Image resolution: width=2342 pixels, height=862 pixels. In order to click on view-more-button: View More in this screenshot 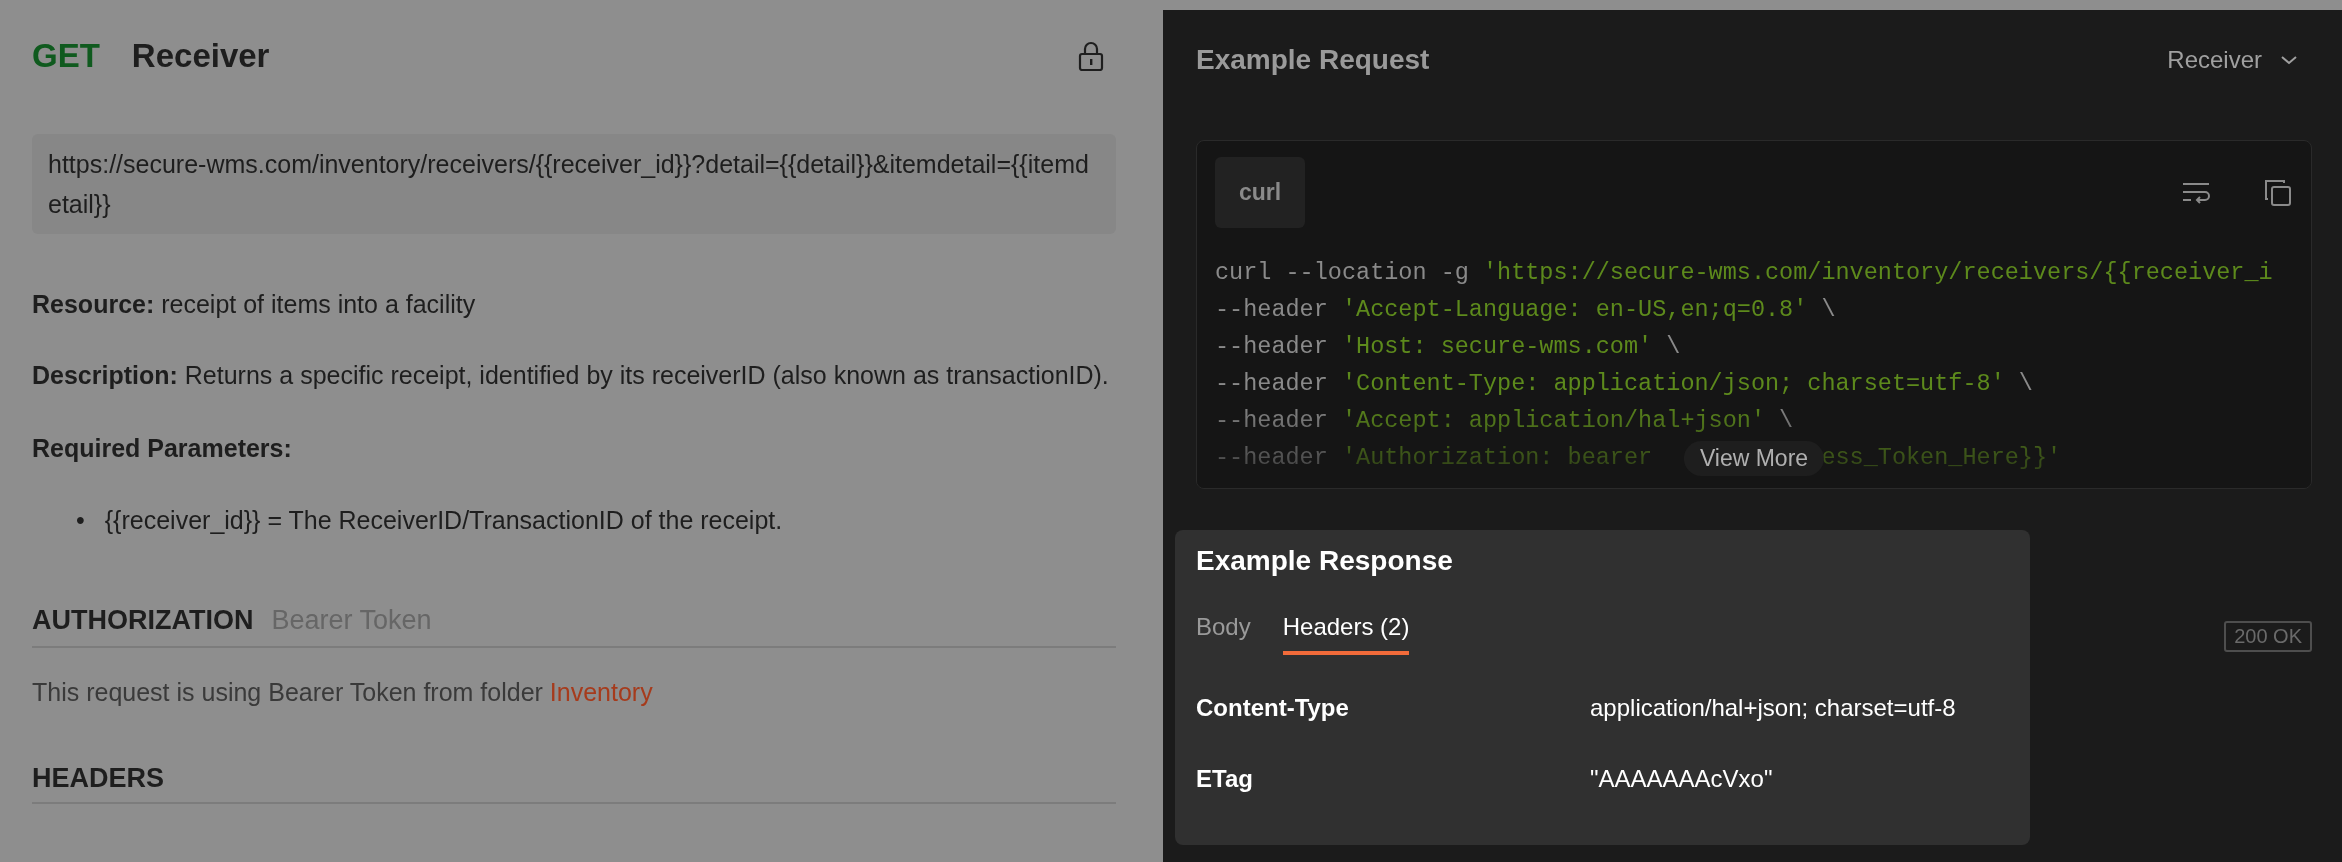, I will do `click(1754, 458)`.